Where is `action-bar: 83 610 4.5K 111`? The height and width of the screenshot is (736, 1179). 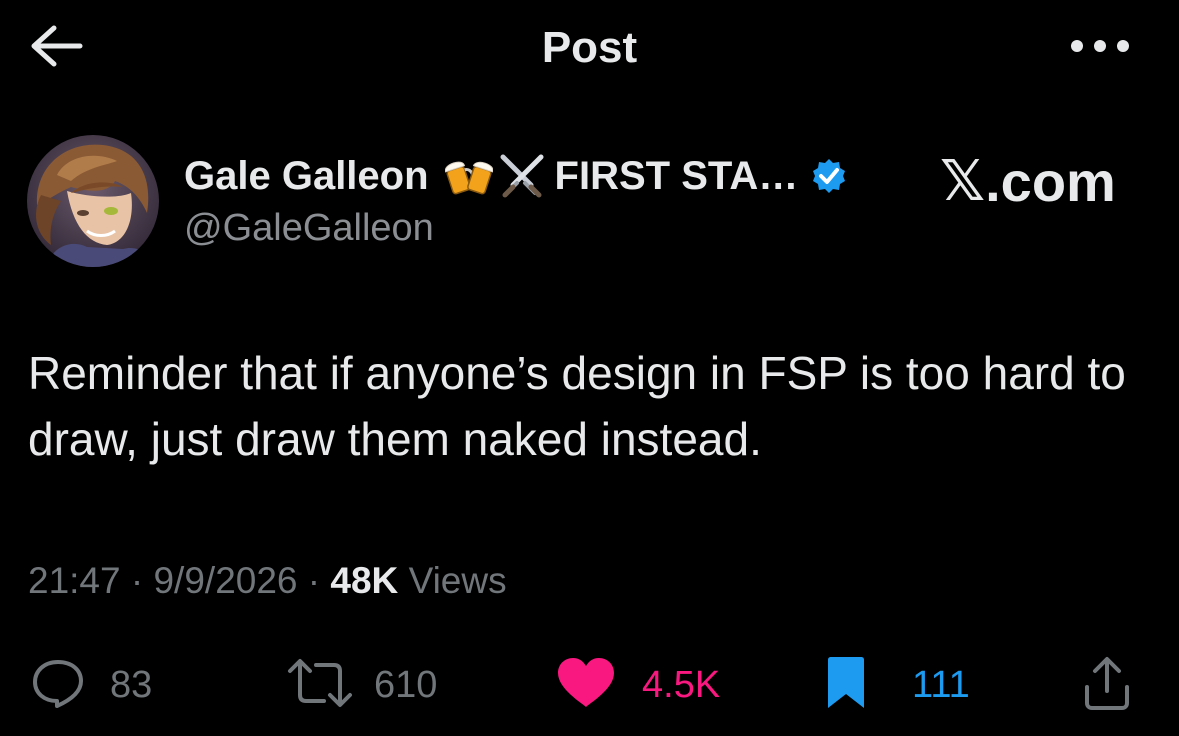 action-bar: 83 610 4.5K 111 is located at coordinates (589, 685).